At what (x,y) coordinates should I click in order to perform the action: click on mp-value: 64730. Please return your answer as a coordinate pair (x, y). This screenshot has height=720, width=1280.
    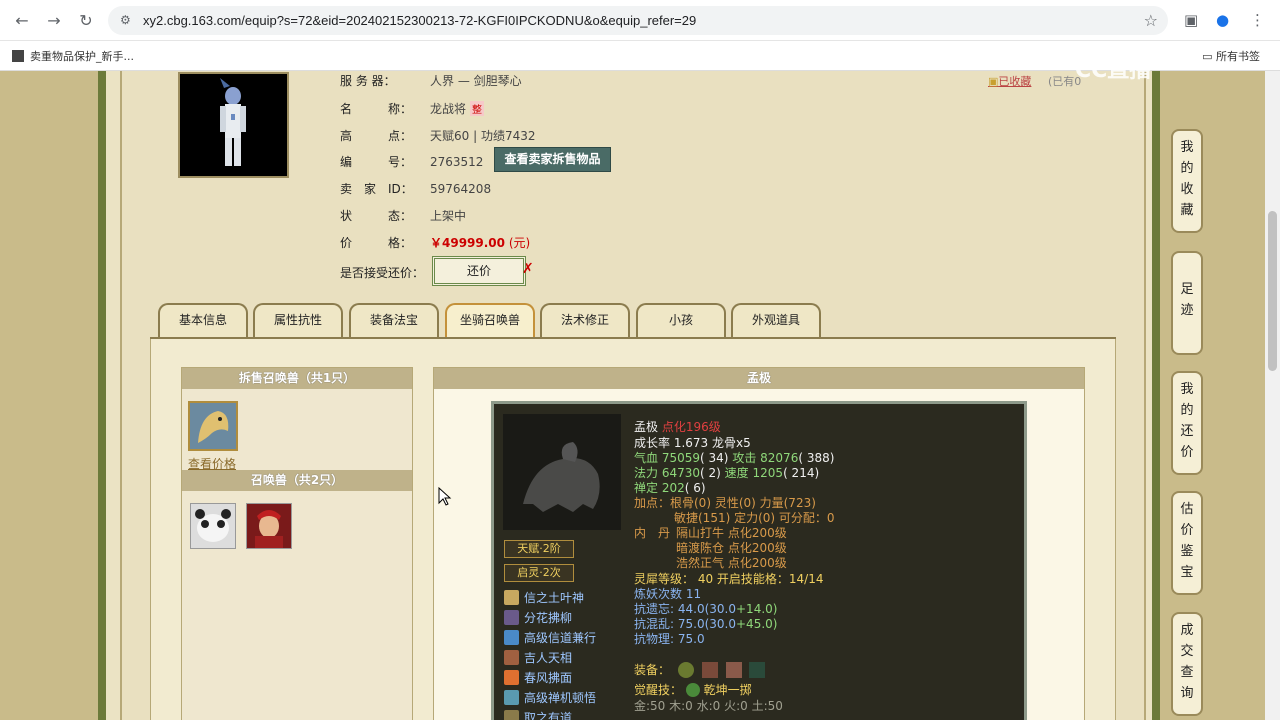
    Looking at the image, I should click on (681, 473).